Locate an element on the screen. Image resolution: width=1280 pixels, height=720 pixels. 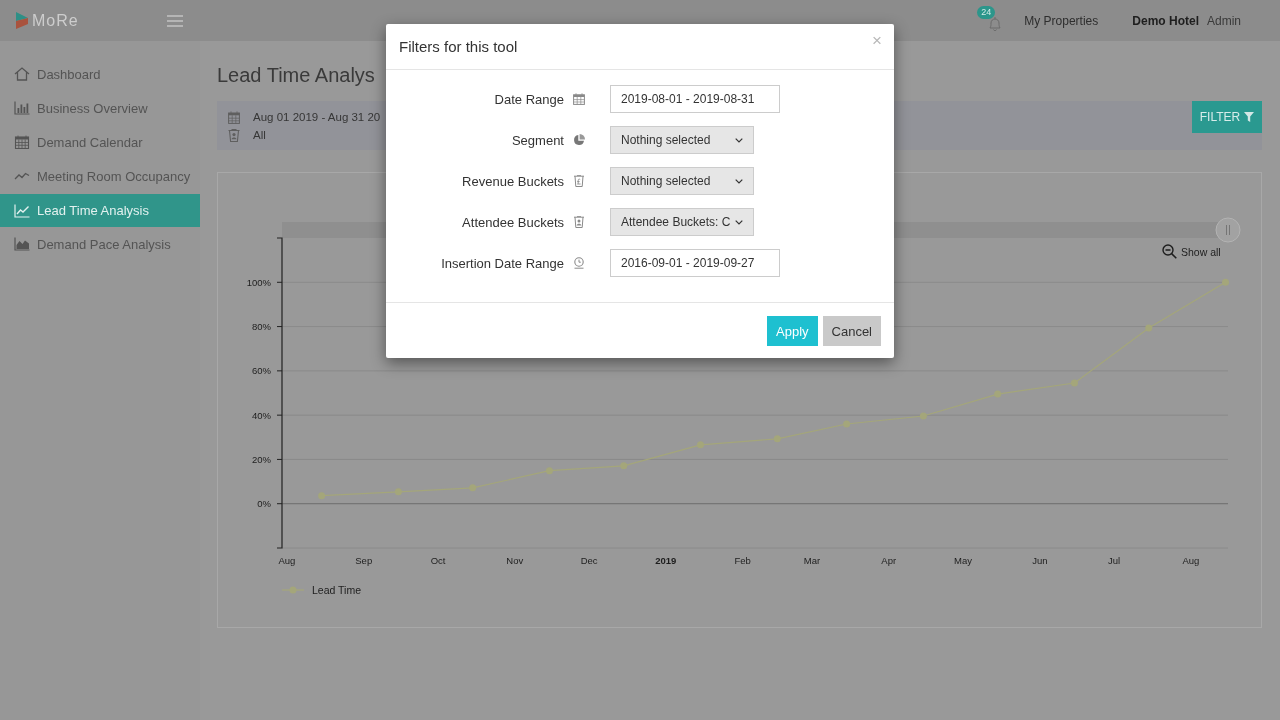
hotel-name: Demo Hotel is located at coordinates (1165, 20).